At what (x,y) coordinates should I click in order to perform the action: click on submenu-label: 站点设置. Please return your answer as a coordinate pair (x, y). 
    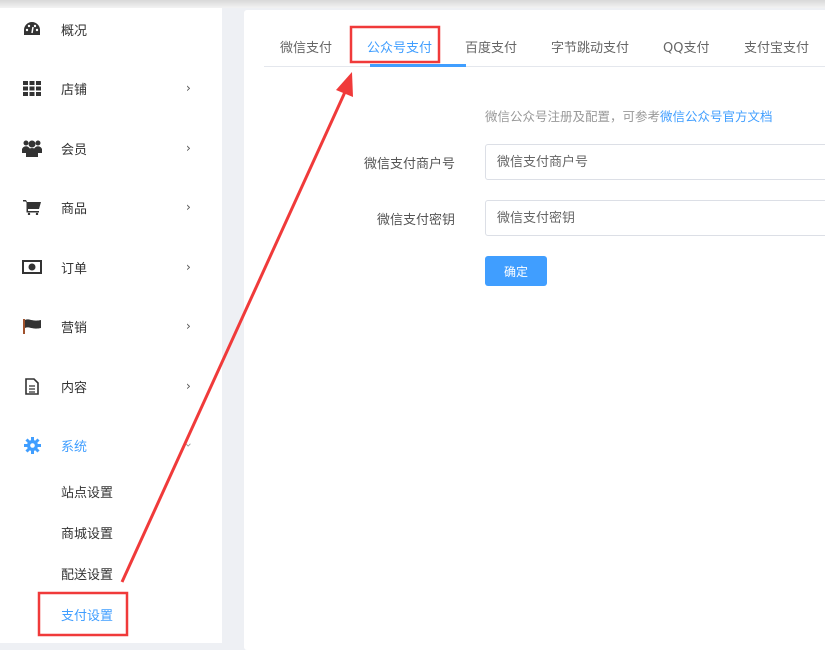
    Looking at the image, I should click on (87, 493).